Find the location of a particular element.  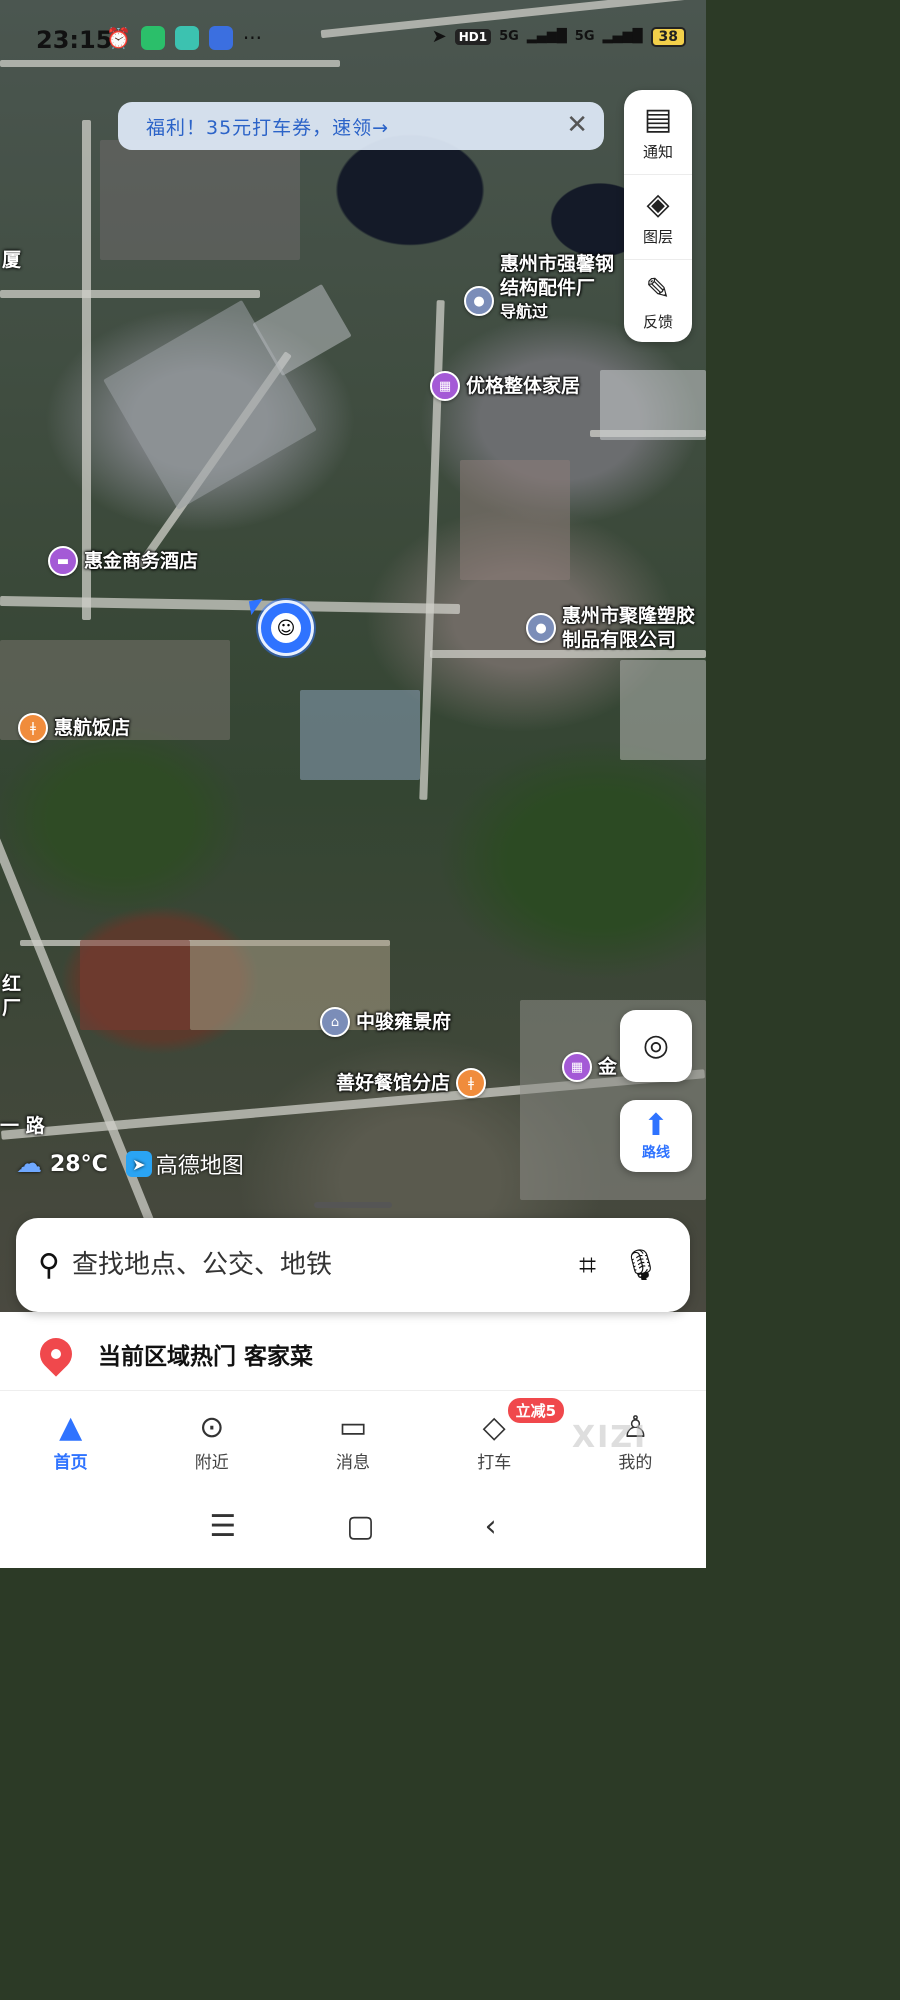

location-arrow-icon: ➤ is located at coordinates (439, 36).